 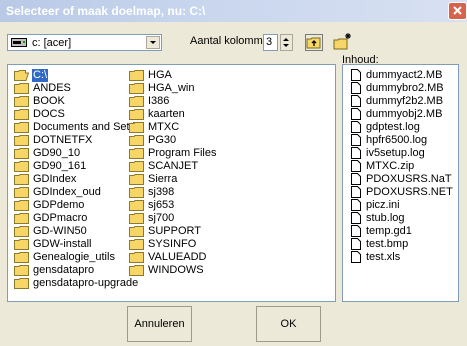 I want to click on drive-dropdown: c: [acer], so click(x=84, y=42).